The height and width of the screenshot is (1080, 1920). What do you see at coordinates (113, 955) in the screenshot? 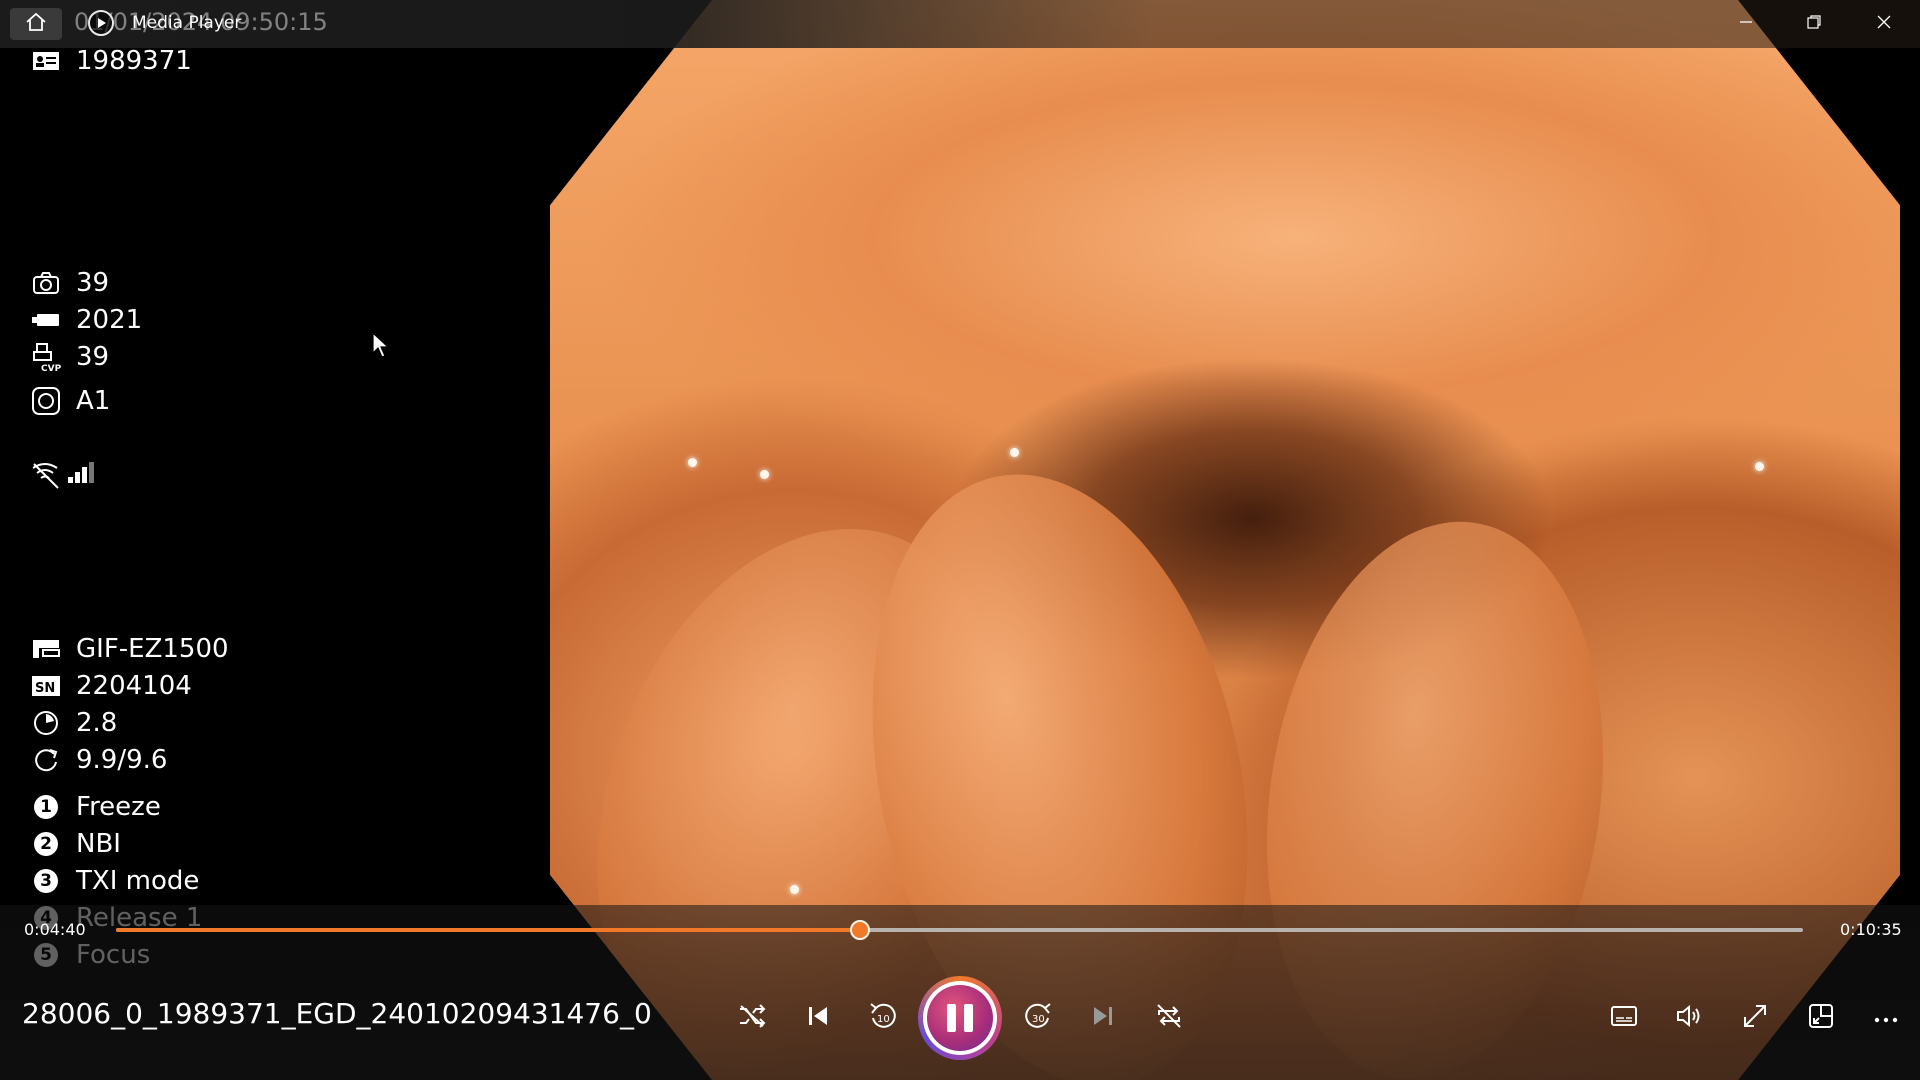
I see `function-label: Focus` at bounding box center [113, 955].